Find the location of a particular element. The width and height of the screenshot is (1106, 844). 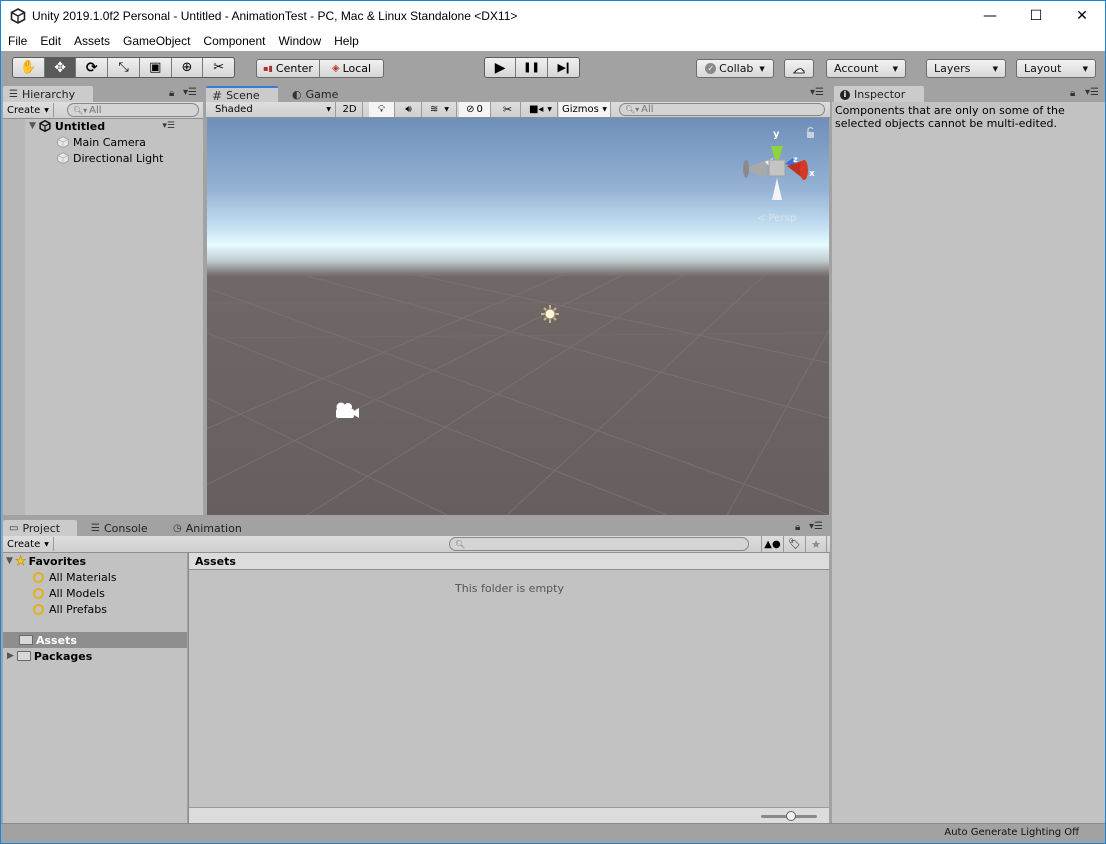

project-tabstrip: ▭ Project ☰ Console ◷ Animation 🔒︎ ▾☰ is located at coordinates (416, 528).